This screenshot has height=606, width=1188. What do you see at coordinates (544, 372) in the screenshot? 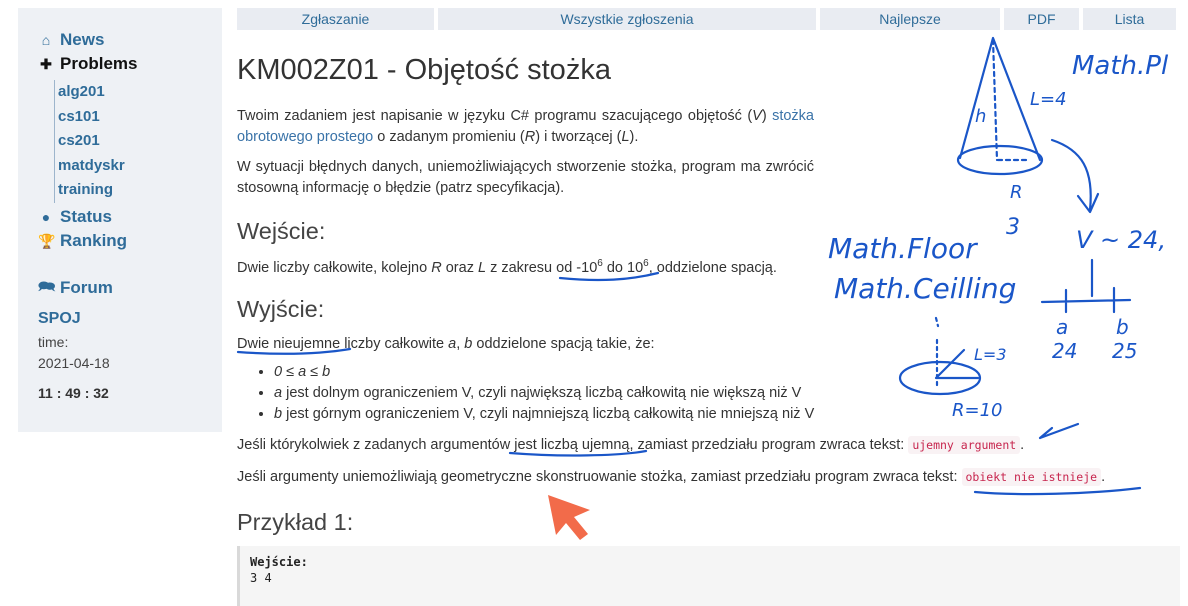
I see `list-item: 0 ≤ a ≤ b` at bounding box center [544, 372].